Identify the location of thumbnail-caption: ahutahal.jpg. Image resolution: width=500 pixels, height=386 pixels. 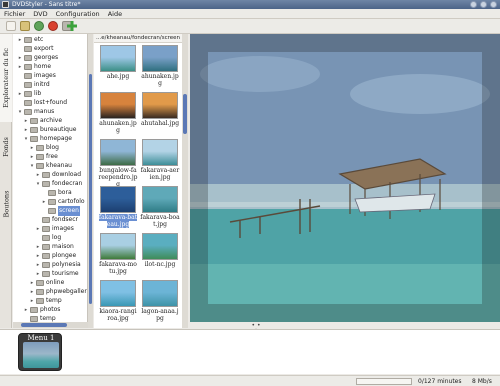
(160, 123).